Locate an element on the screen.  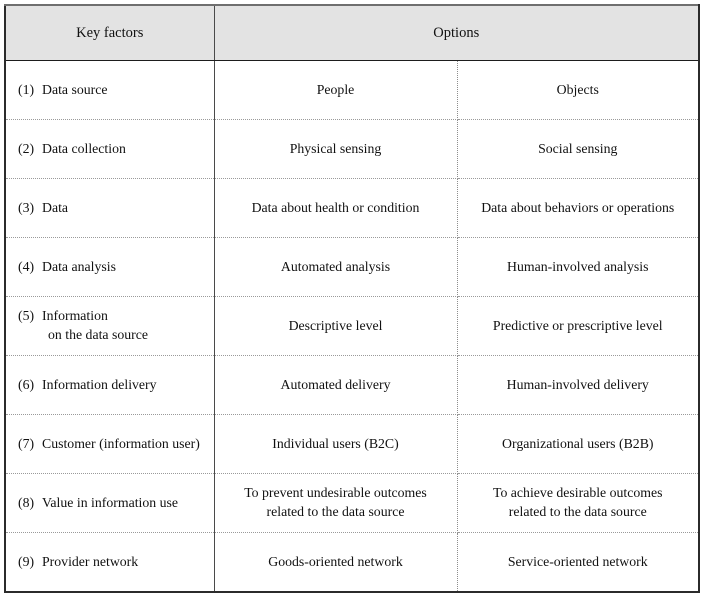
row-number: (9) is located at coordinates (26, 561).